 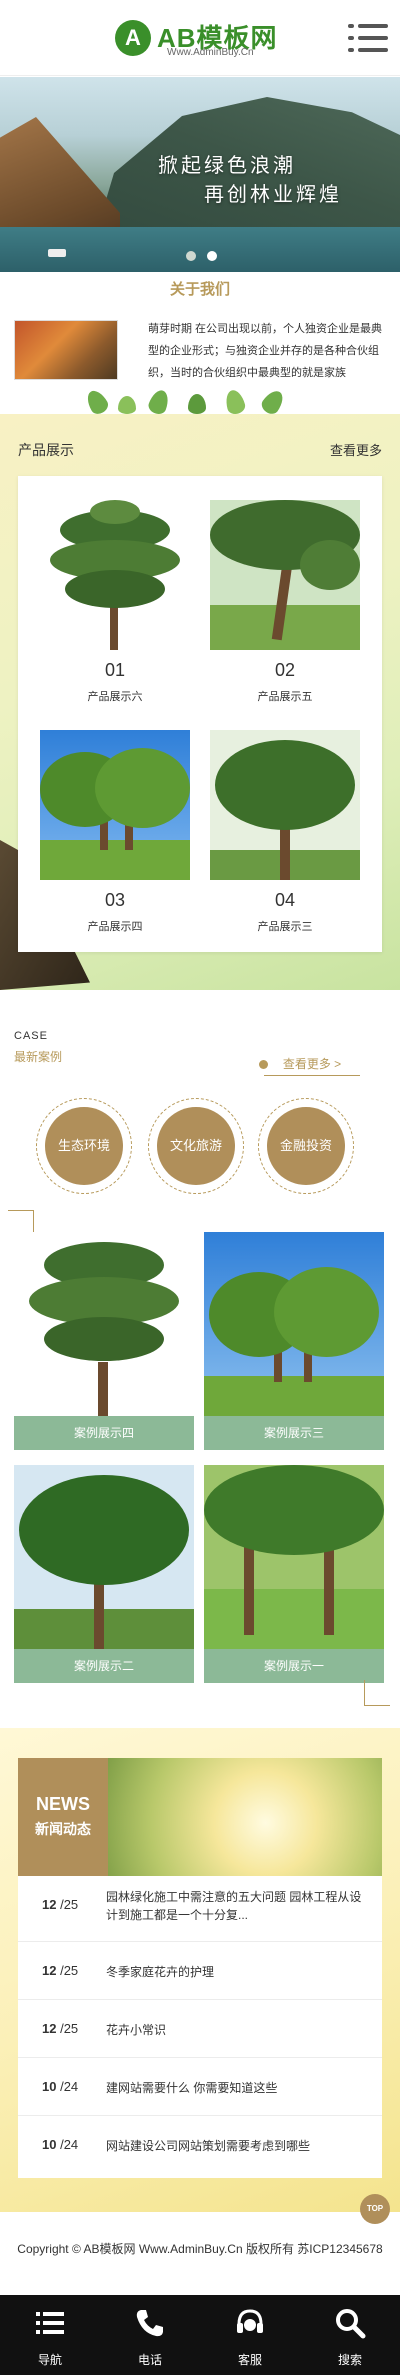 I want to click on product-name-3: 产品展示四, so click(x=115, y=926).